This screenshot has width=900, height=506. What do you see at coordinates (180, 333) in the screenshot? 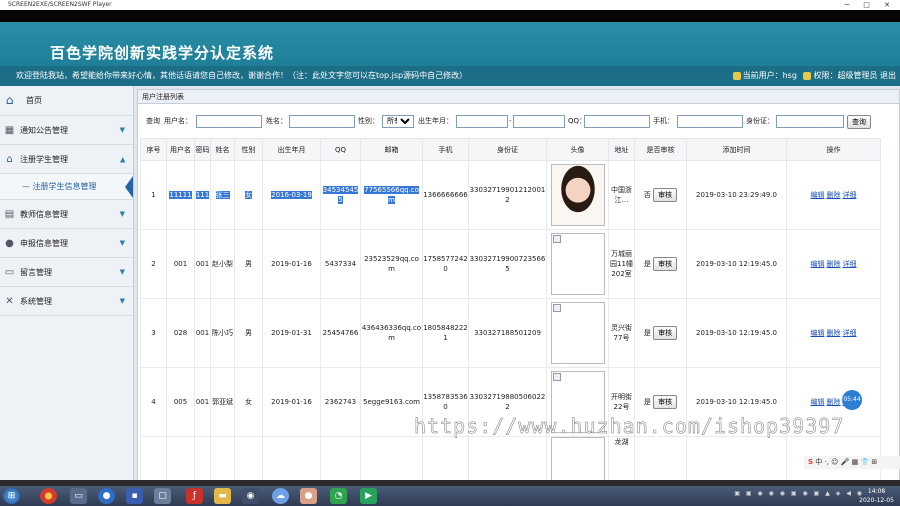
I see `cell-username: 028` at bounding box center [180, 333].